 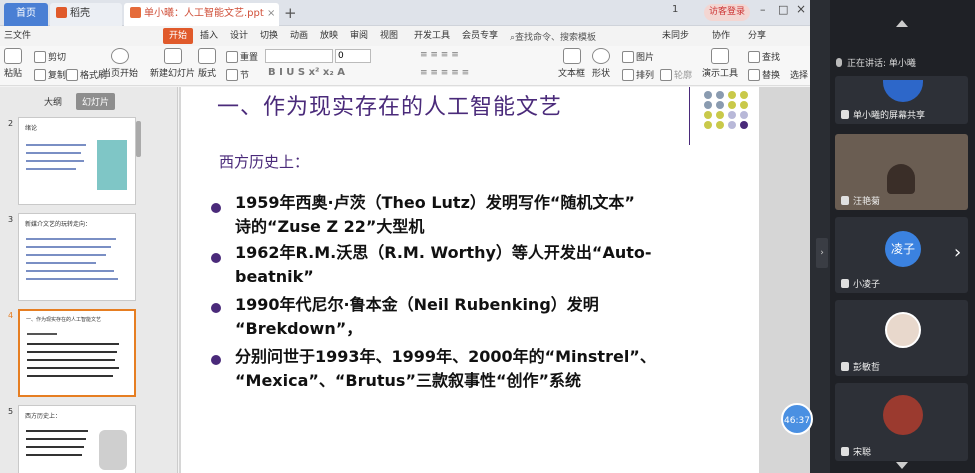 I want to click on thumbnail-preview: 新媒介文艺的玩转走向：, so click(x=77, y=257).